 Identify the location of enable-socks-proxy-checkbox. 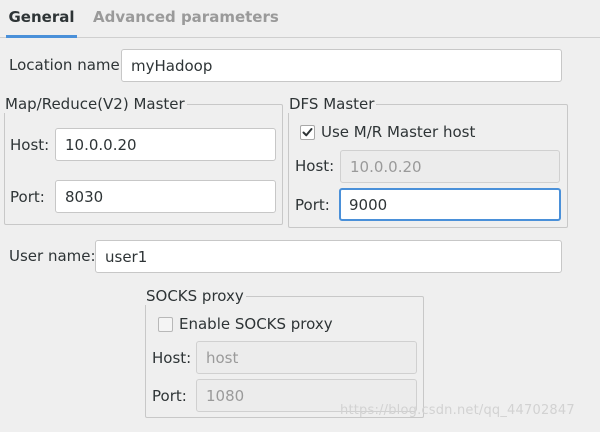
(165, 324).